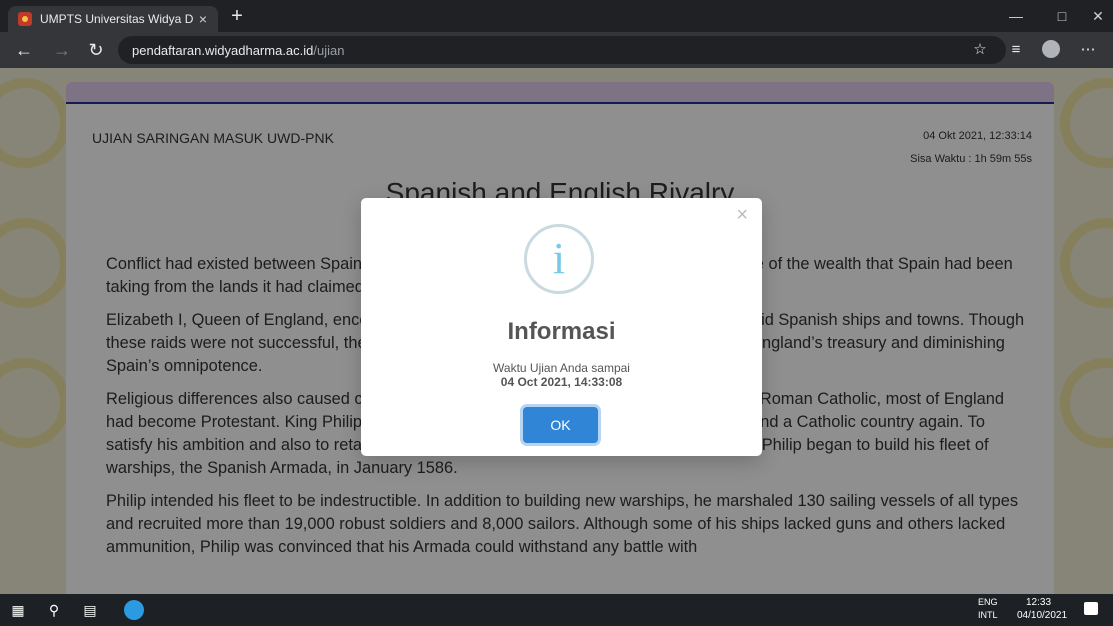 The height and width of the screenshot is (626, 1113). What do you see at coordinates (742, 215) in the screenshot?
I see `dialog-close-icon: ×` at bounding box center [742, 215].